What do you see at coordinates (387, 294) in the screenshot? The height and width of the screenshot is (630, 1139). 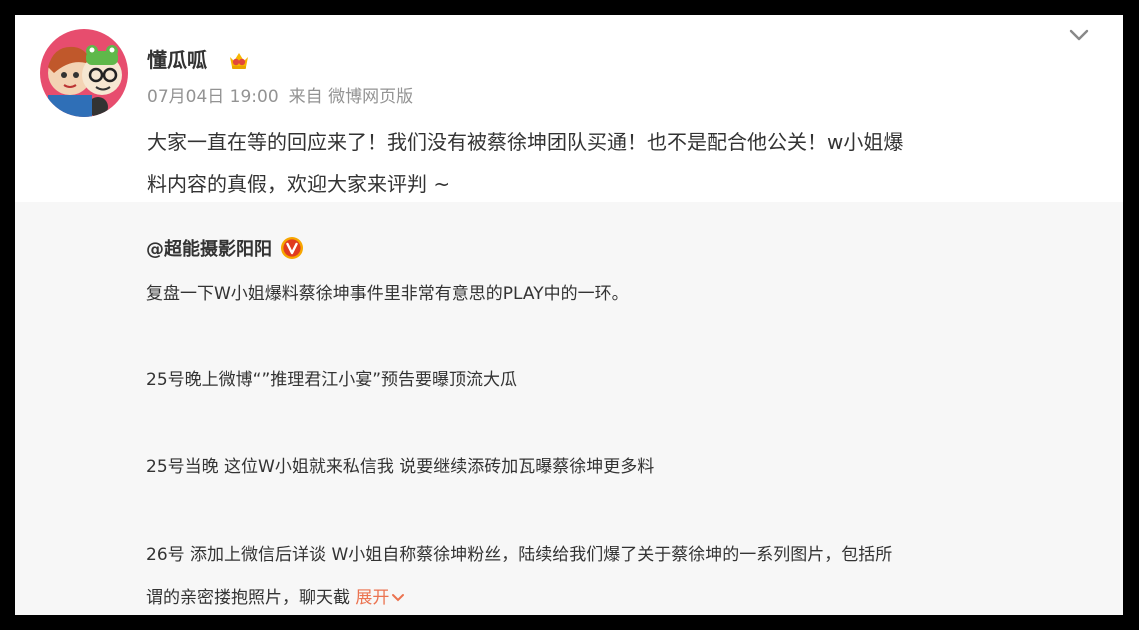 I see `repost-text-line: 复盘一下W小姐爆料蔡徐坤事件里非常有意思的PLAY中的一环。` at bounding box center [387, 294].